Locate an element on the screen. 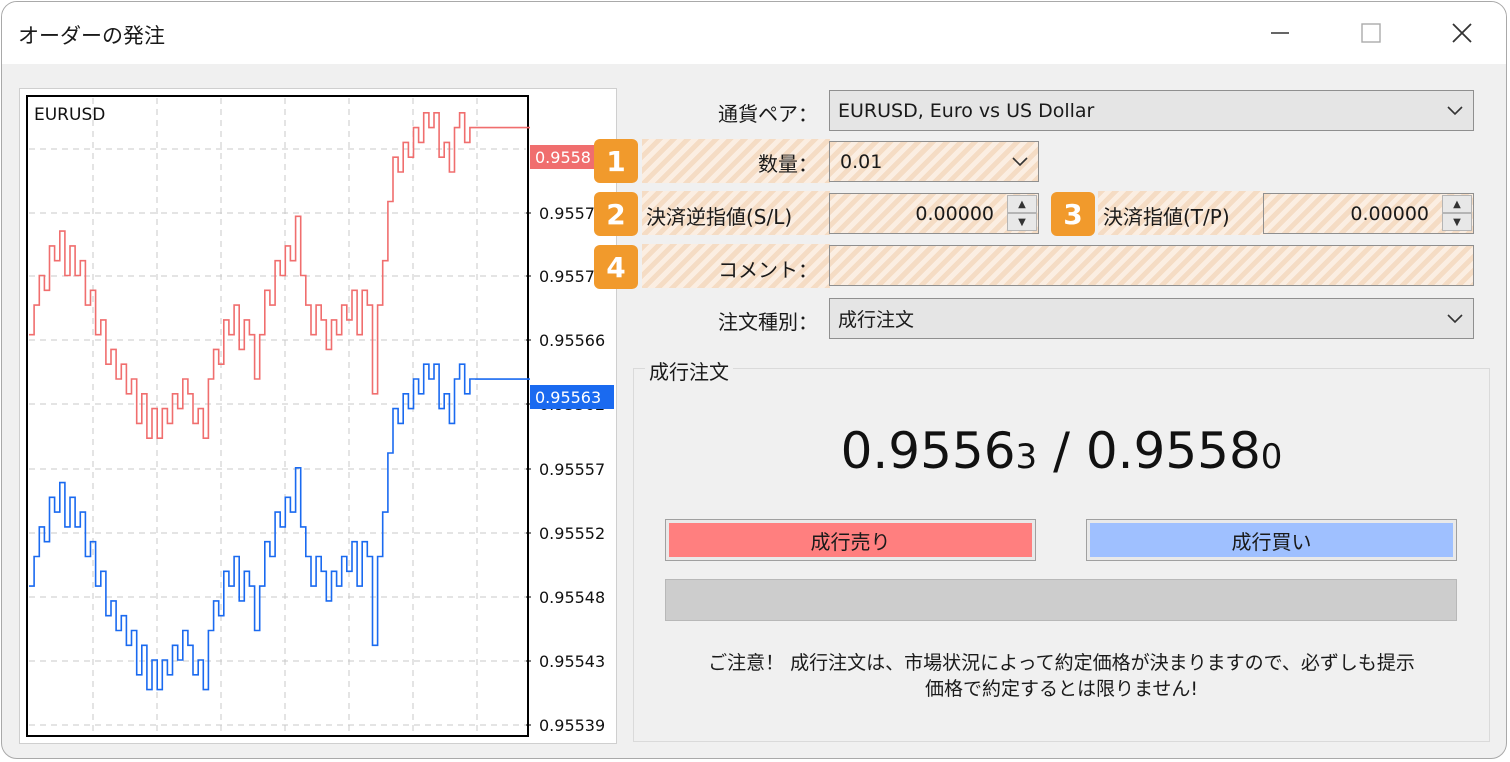 The height and width of the screenshot is (762, 1510). sl-value: 0.00000 is located at coordinates (954, 213).